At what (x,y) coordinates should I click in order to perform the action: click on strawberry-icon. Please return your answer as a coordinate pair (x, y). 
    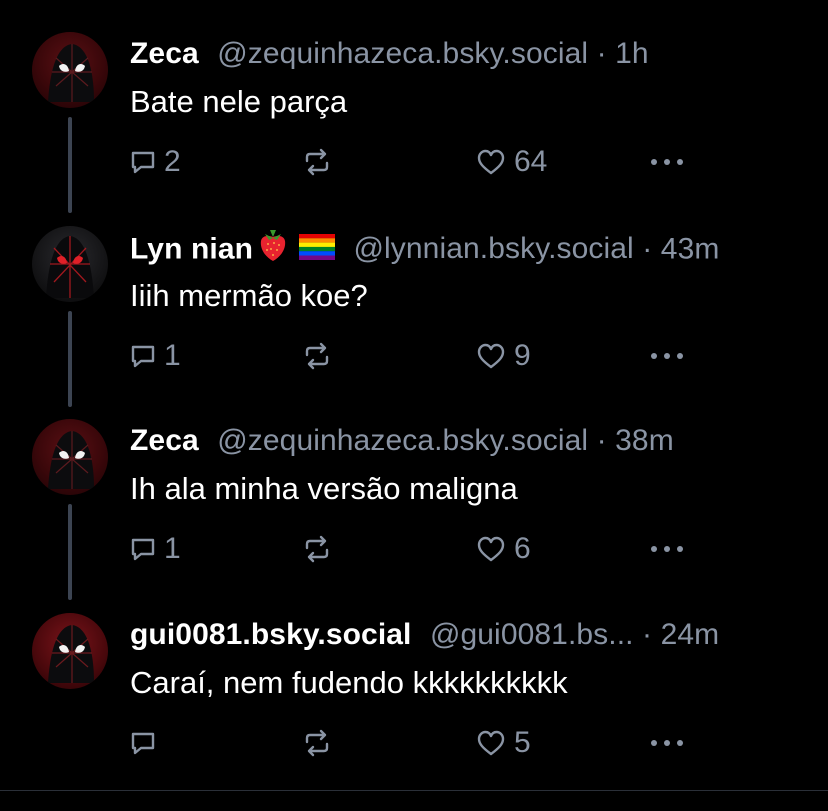
    Looking at the image, I should click on (273, 250).